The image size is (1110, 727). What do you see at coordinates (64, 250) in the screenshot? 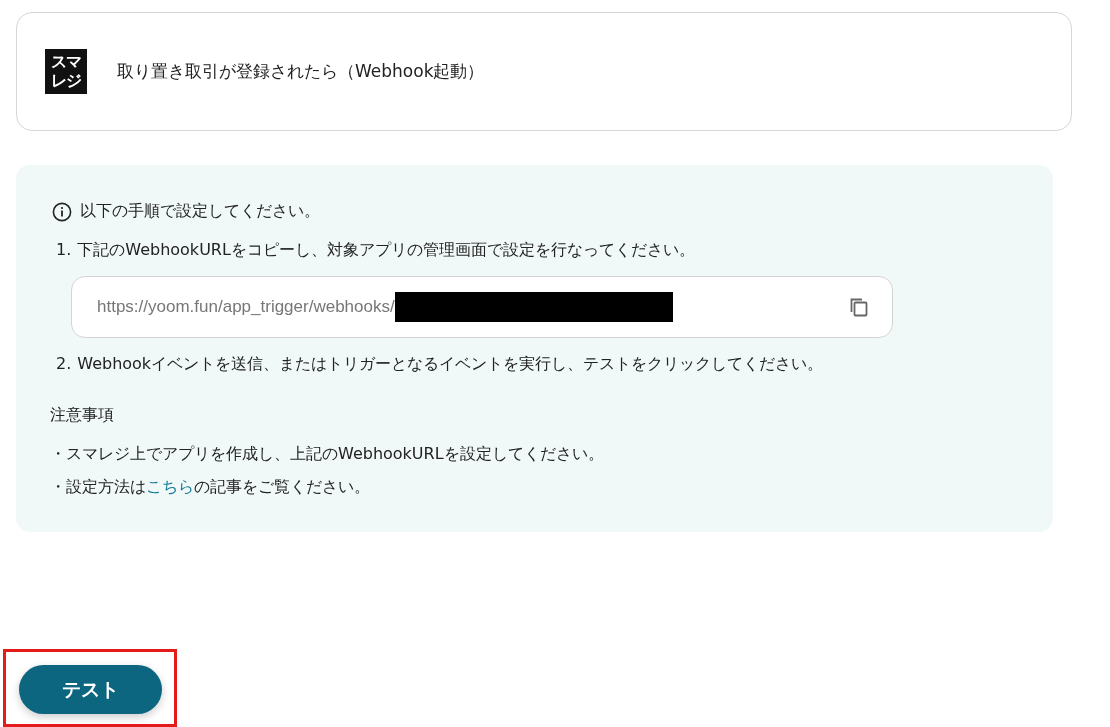
I see `step-number: 1.` at bounding box center [64, 250].